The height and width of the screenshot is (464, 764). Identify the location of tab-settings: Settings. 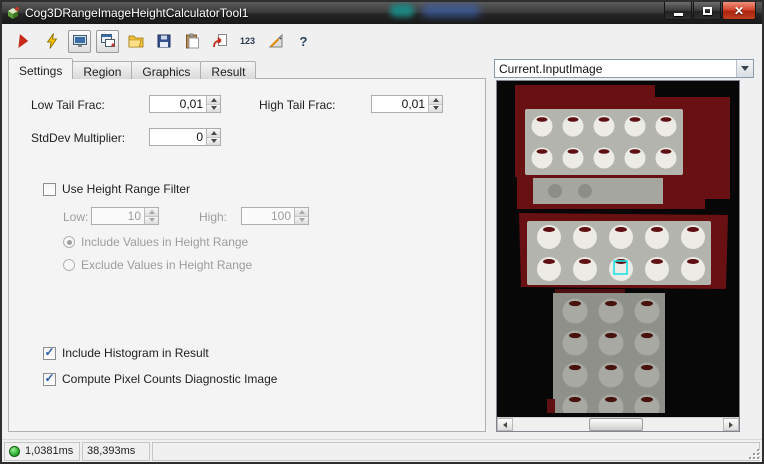
(41, 68).